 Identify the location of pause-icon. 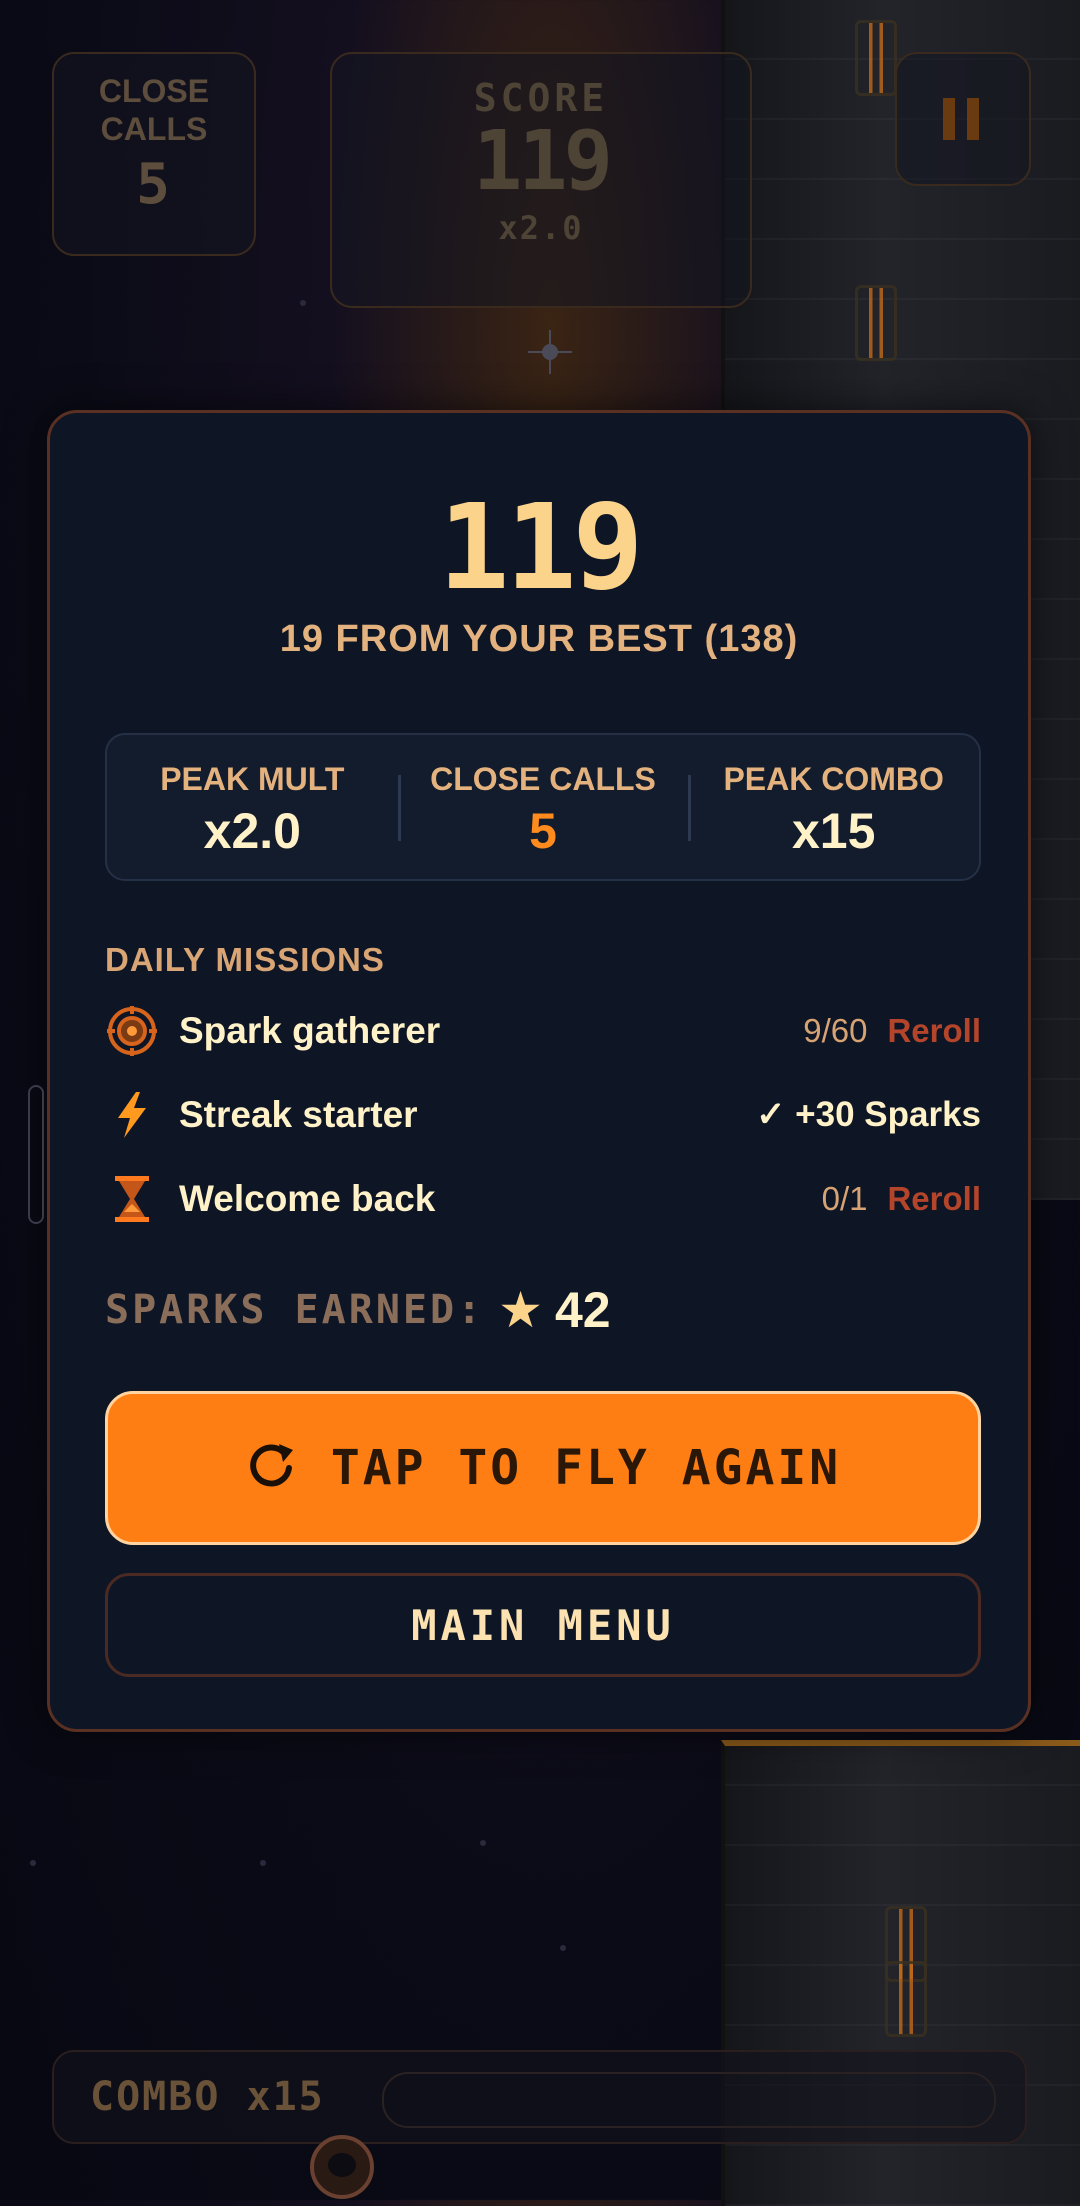
(963, 119).